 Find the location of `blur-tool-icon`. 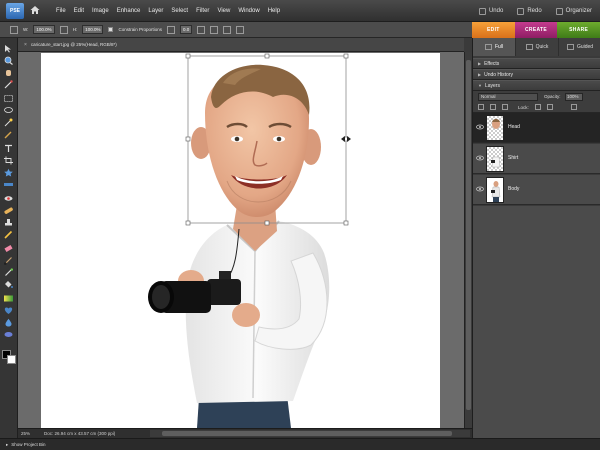

blur-tool-icon is located at coordinates (8, 322).